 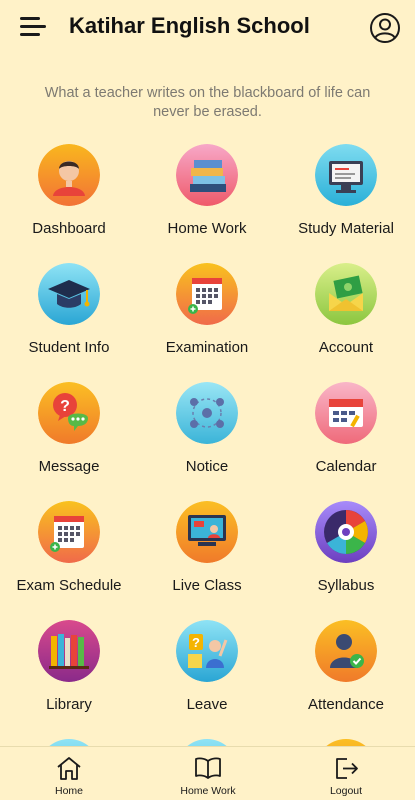 I want to click on menu-item-home-work: Home Work, so click(x=207, y=199).